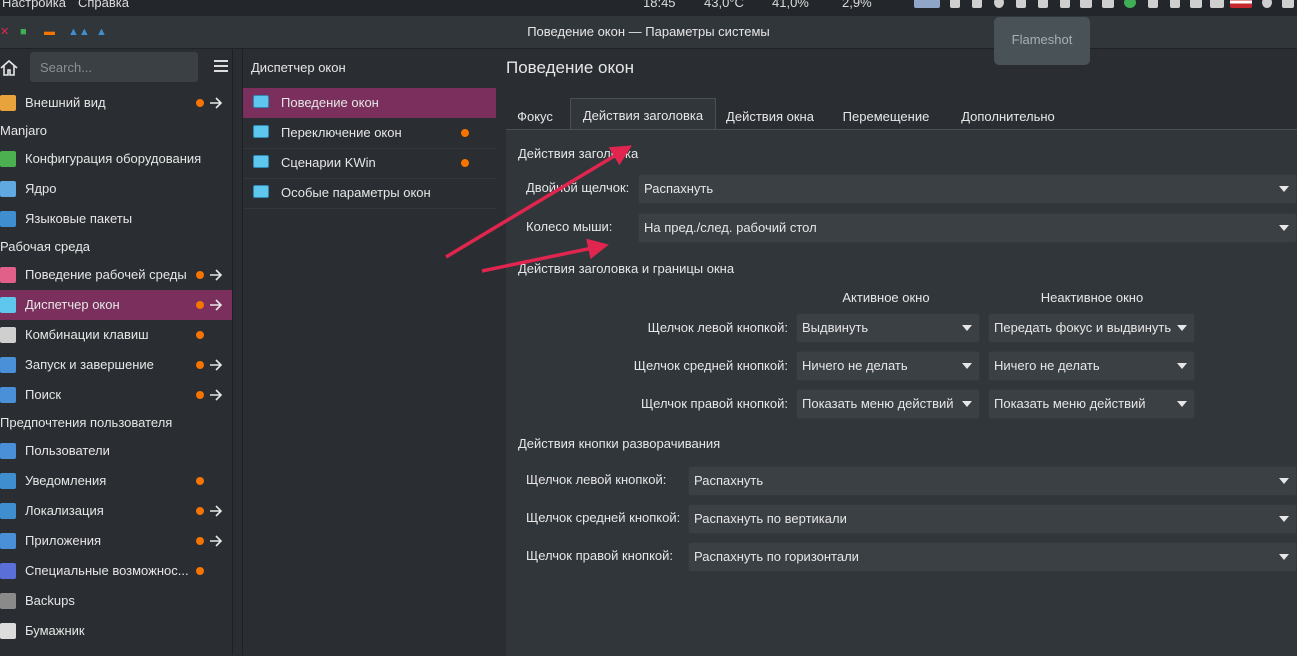  I want to click on info-icon, so click(999, 4).